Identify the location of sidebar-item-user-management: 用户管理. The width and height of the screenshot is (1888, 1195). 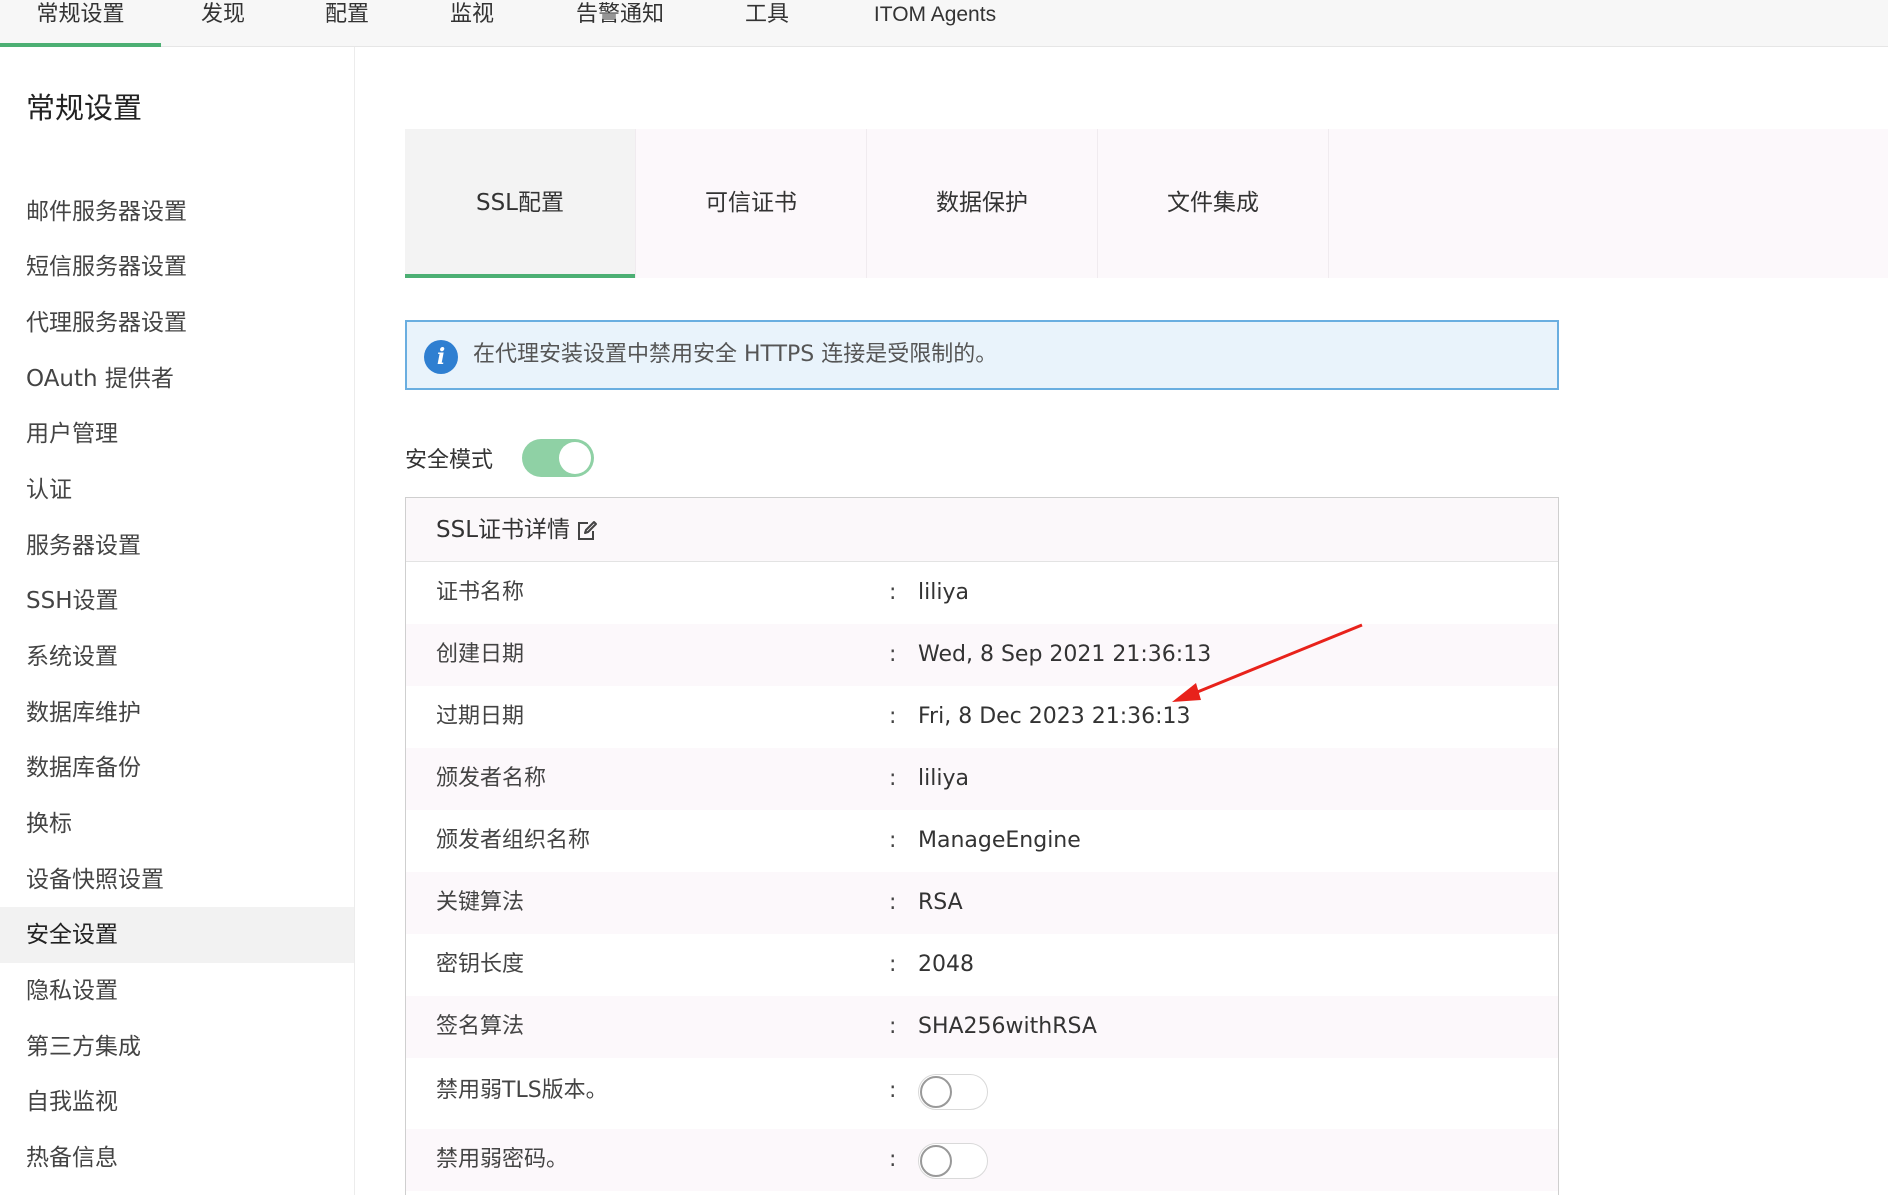
(177, 434).